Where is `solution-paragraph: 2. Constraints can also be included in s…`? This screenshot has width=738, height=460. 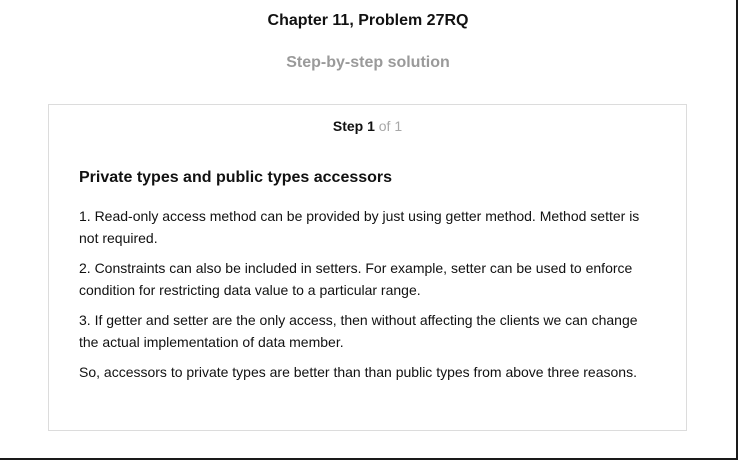
solution-paragraph: 2. Constraints can also be included in s… is located at coordinates (356, 279).